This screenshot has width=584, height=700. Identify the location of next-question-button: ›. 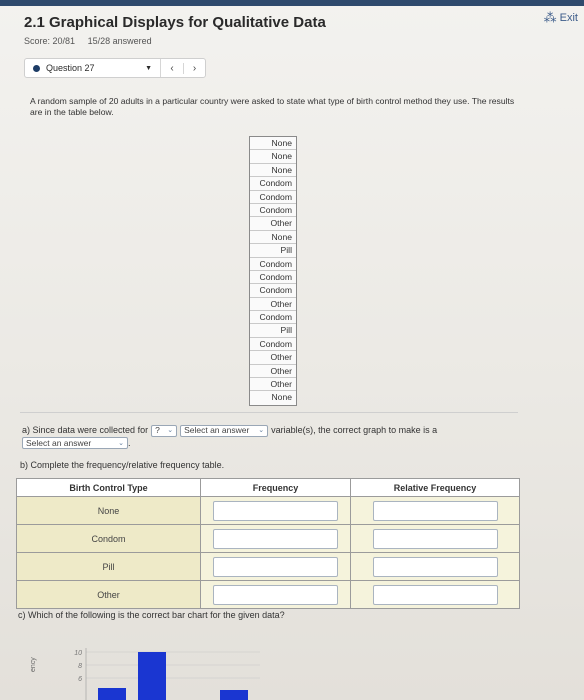
(194, 68).